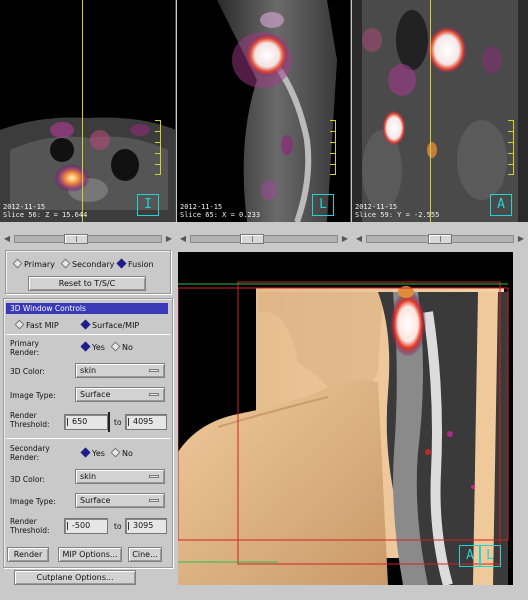 Image resolution: width=528 pixels, height=600 pixels. What do you see at coordinates (87, 283) in the screenshot?
I see `reset-tsc-button: Reset to T/S/C` at bounding box center [87, 283].